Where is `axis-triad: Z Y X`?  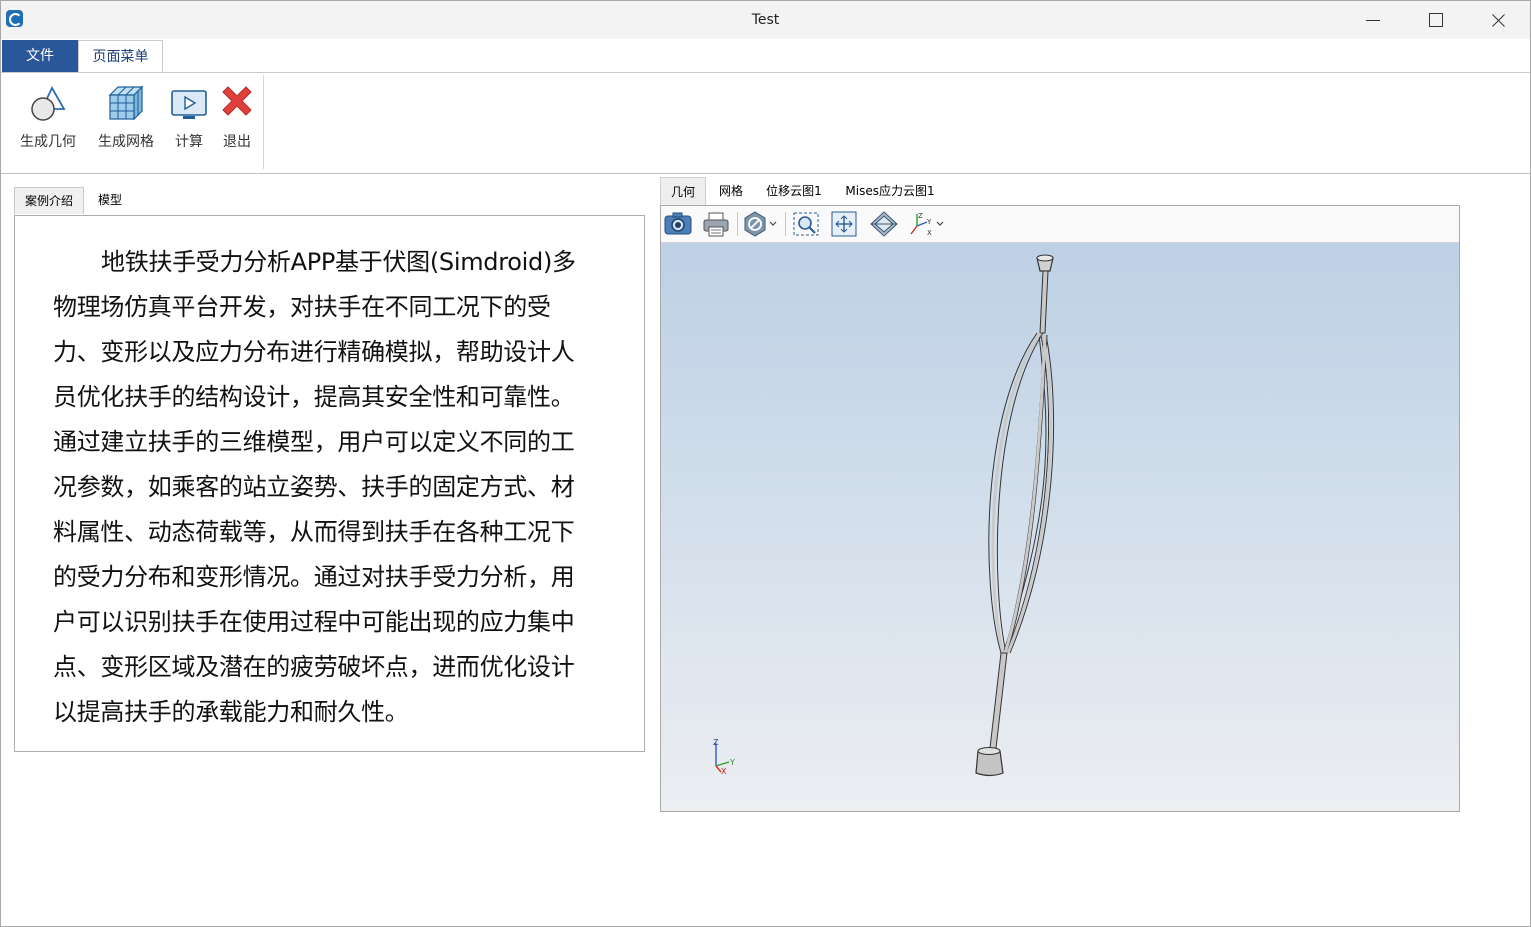 axis-triad: Z Y X is located at coordinates (724, 757).